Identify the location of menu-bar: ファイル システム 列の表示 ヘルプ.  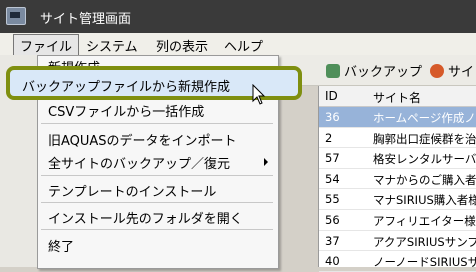
(238, 45).